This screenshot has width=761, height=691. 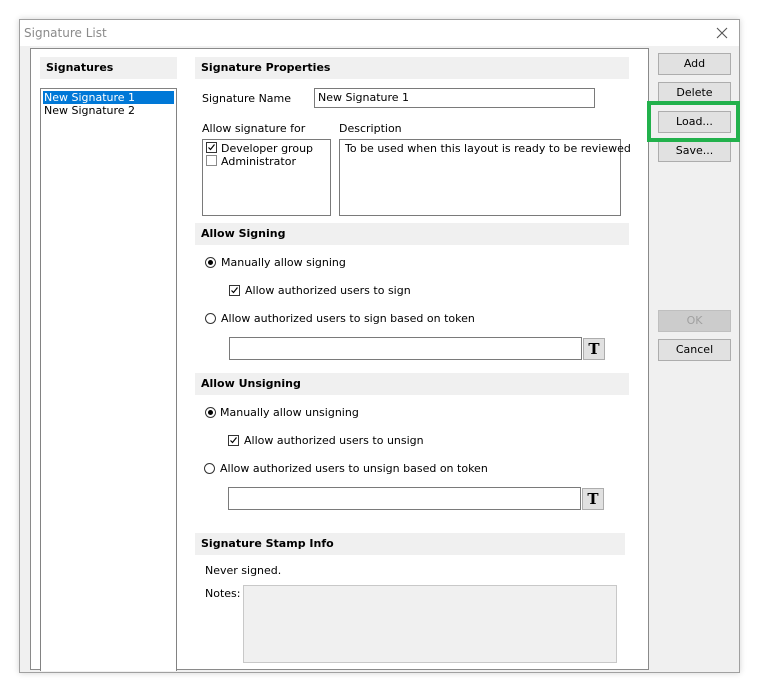 What do you see at coordinates (404, 498) in the screenshot?
I see `unsign-token-input` at bounding box center [404, 498].